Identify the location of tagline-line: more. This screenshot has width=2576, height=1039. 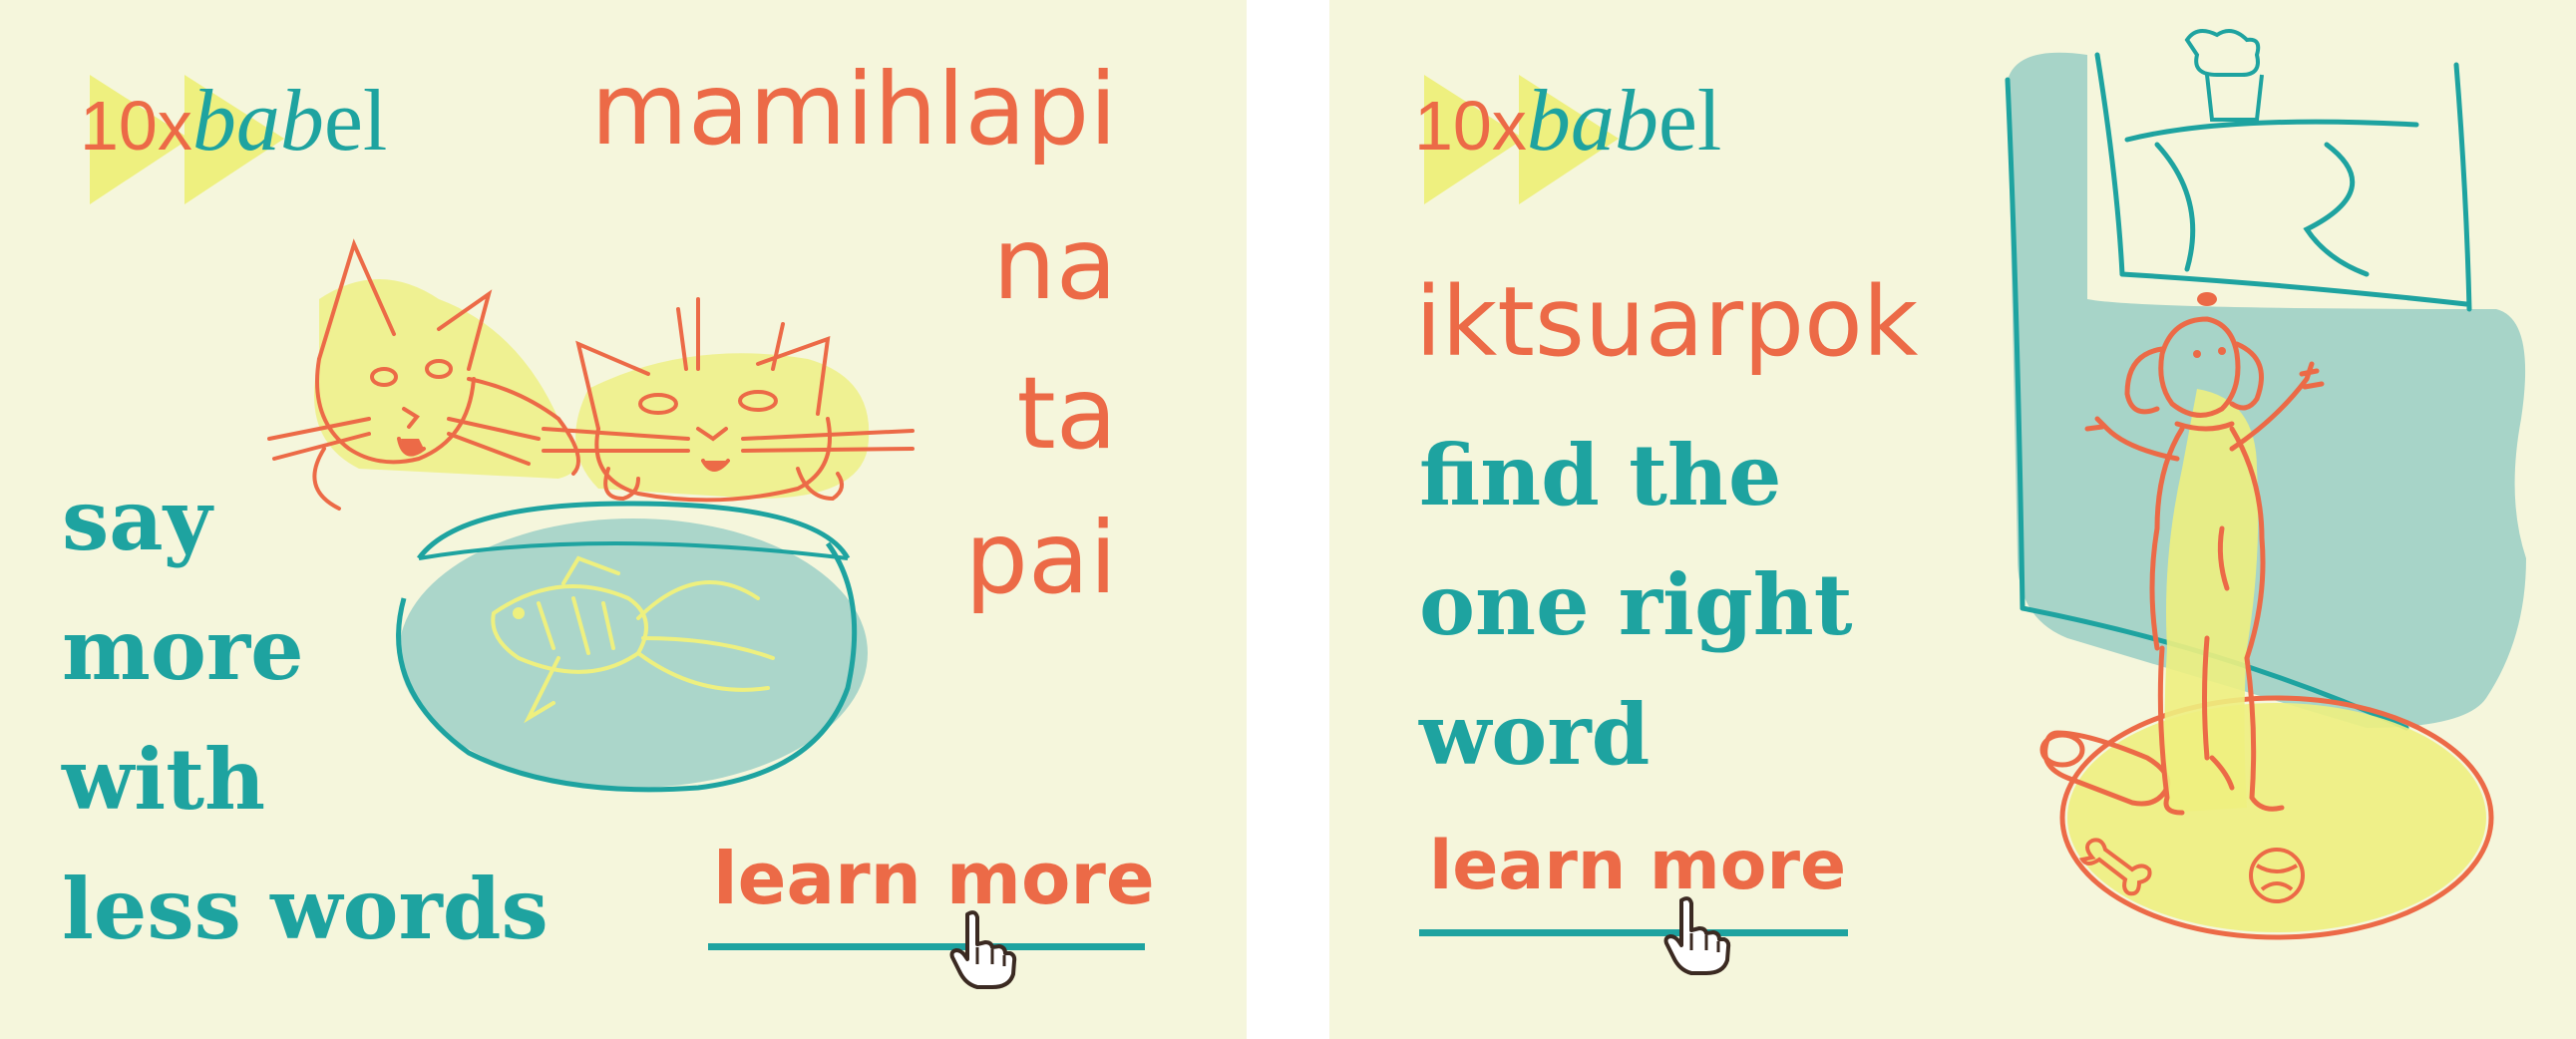
(183, 650).